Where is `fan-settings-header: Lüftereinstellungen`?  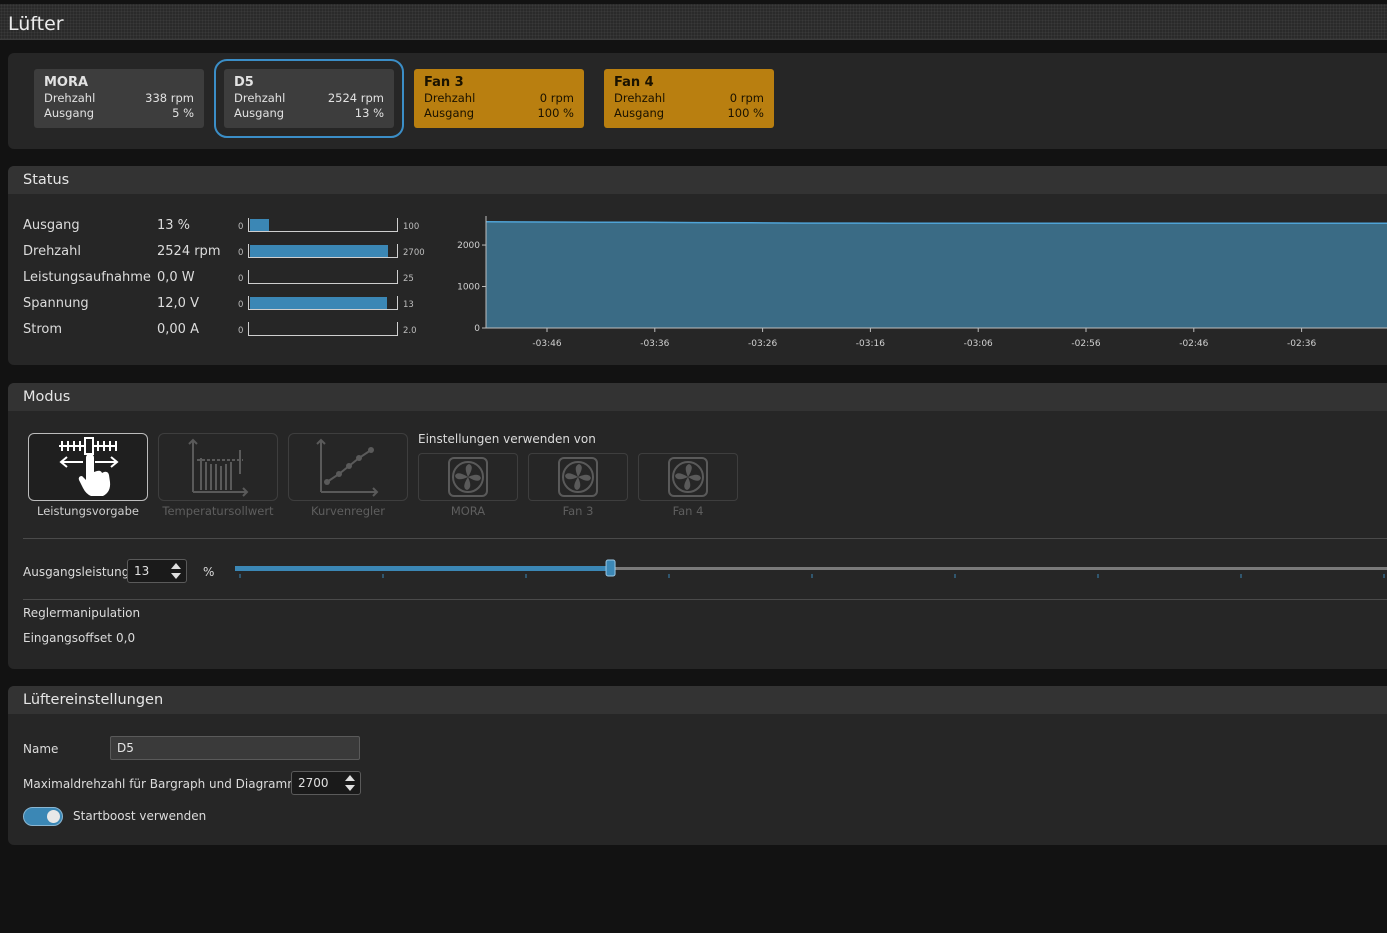
fan-settings-header: Lüftereinstellungen is located at coordinates (697, 700).